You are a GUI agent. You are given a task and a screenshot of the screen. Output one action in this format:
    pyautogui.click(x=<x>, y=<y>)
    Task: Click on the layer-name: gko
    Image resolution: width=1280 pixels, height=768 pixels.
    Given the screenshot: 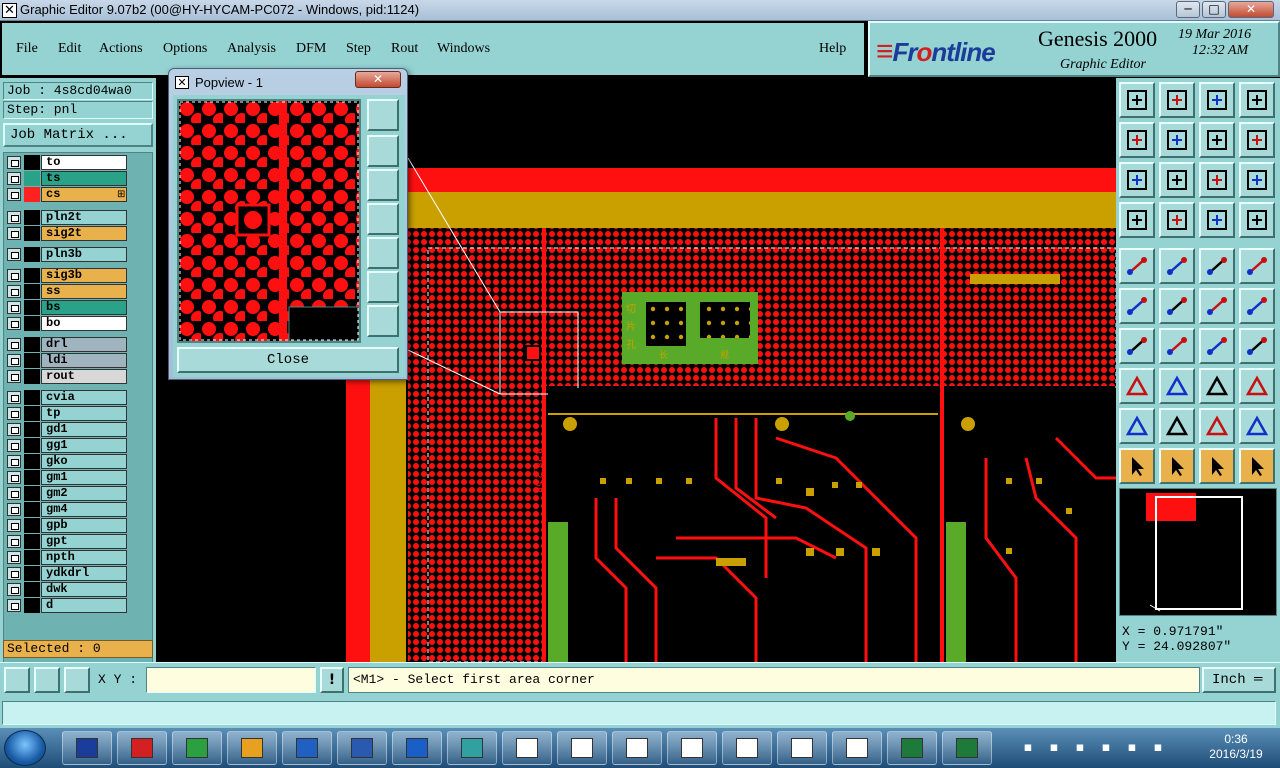 What is the action you would take?
    pyautogui.click(x=84, y=461)
    